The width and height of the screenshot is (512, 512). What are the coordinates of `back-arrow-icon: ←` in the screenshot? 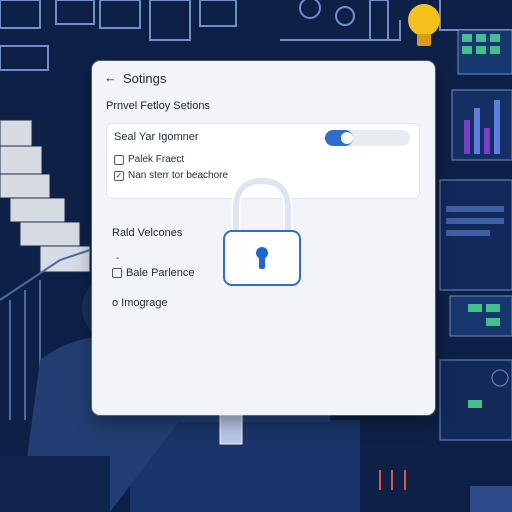 It's located at (110, 78).